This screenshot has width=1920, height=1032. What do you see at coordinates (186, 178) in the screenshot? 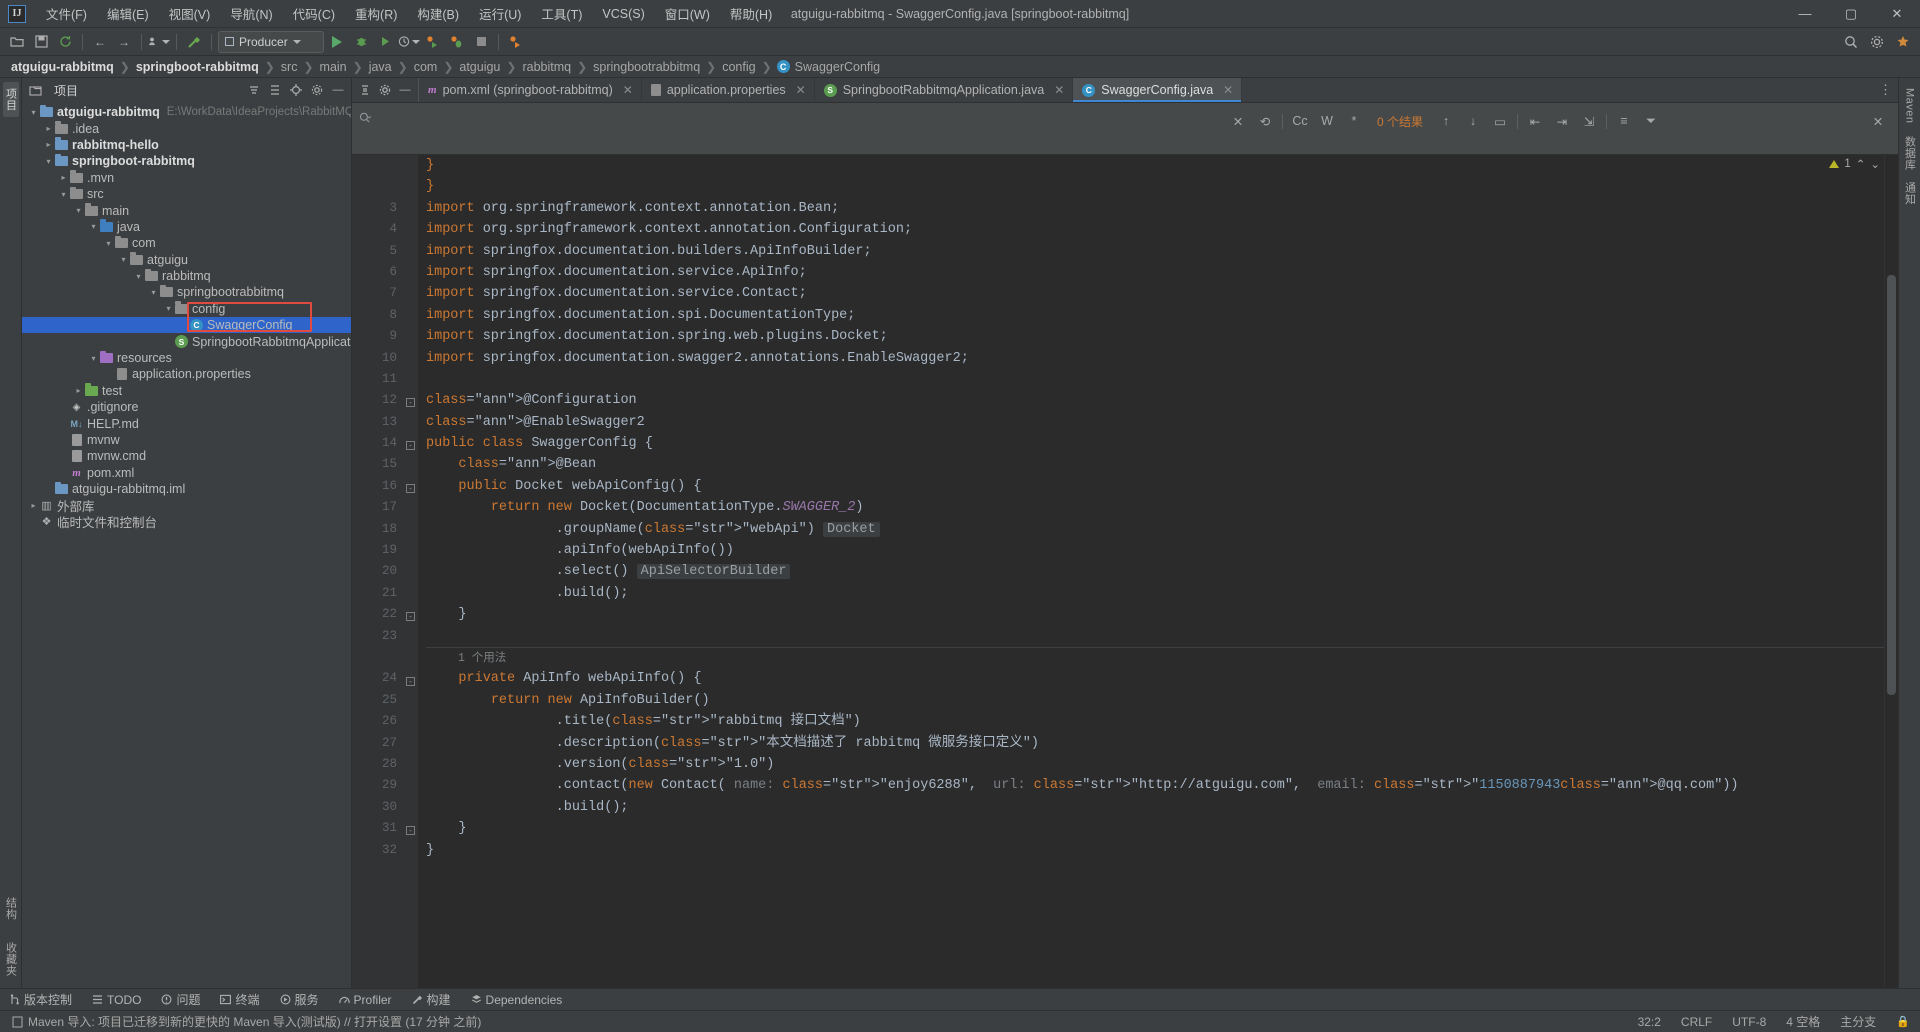
I see `tree-node--mvn: ▸ .mvn` at bounding box center [186, 178].